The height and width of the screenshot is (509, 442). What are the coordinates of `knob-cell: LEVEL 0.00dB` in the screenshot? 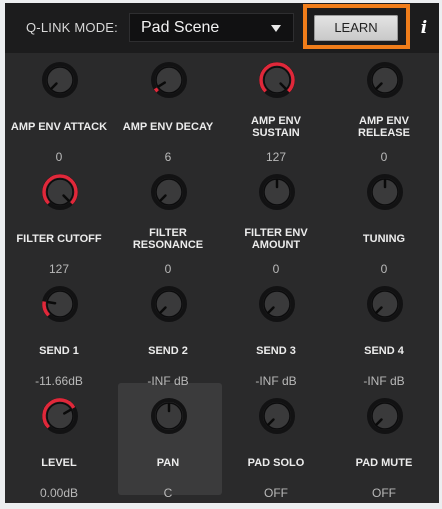 It's located at (59, 453).